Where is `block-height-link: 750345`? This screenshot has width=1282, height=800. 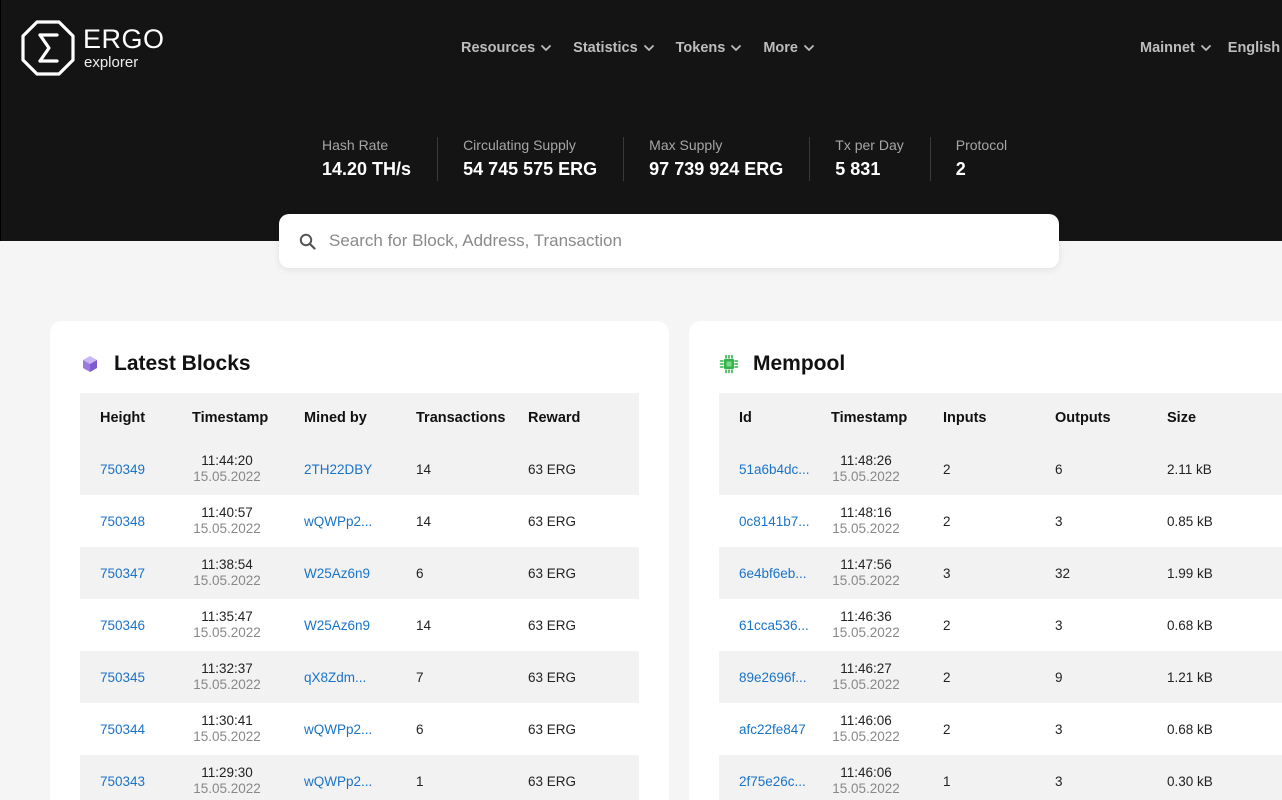 block-height-link: 750345 is located at coordinates (122, 677).